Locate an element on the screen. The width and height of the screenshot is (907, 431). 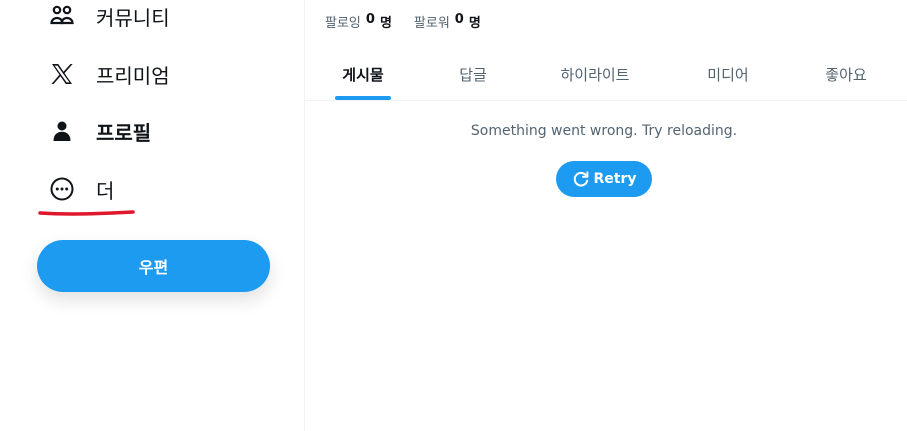
followers-stat: 팔로워 0 명 is located at coordinates (447, 21).